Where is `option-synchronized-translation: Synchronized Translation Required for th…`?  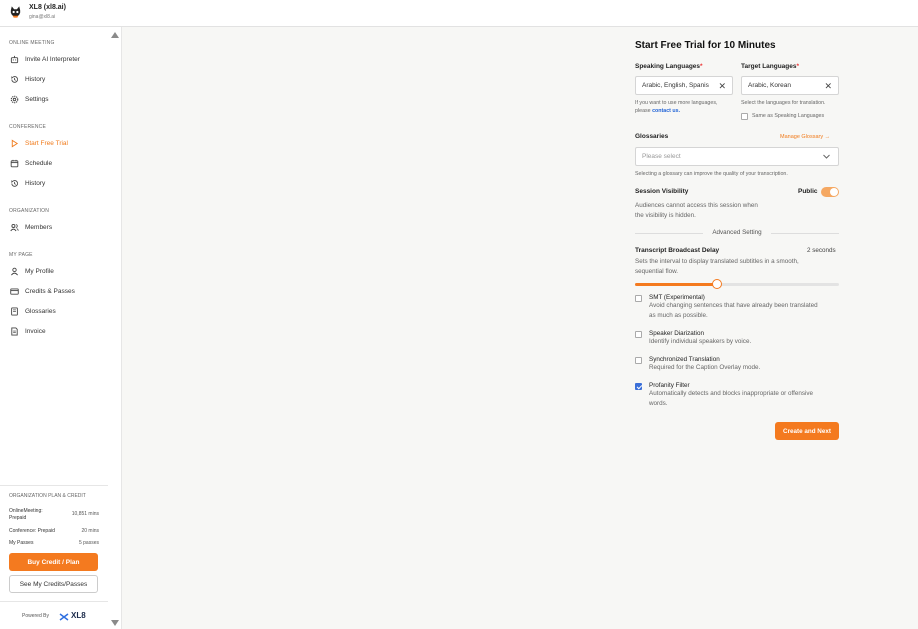 option-synchronized-translation: Synchronized Translation Required for th… is located at coordinates (745, 364).